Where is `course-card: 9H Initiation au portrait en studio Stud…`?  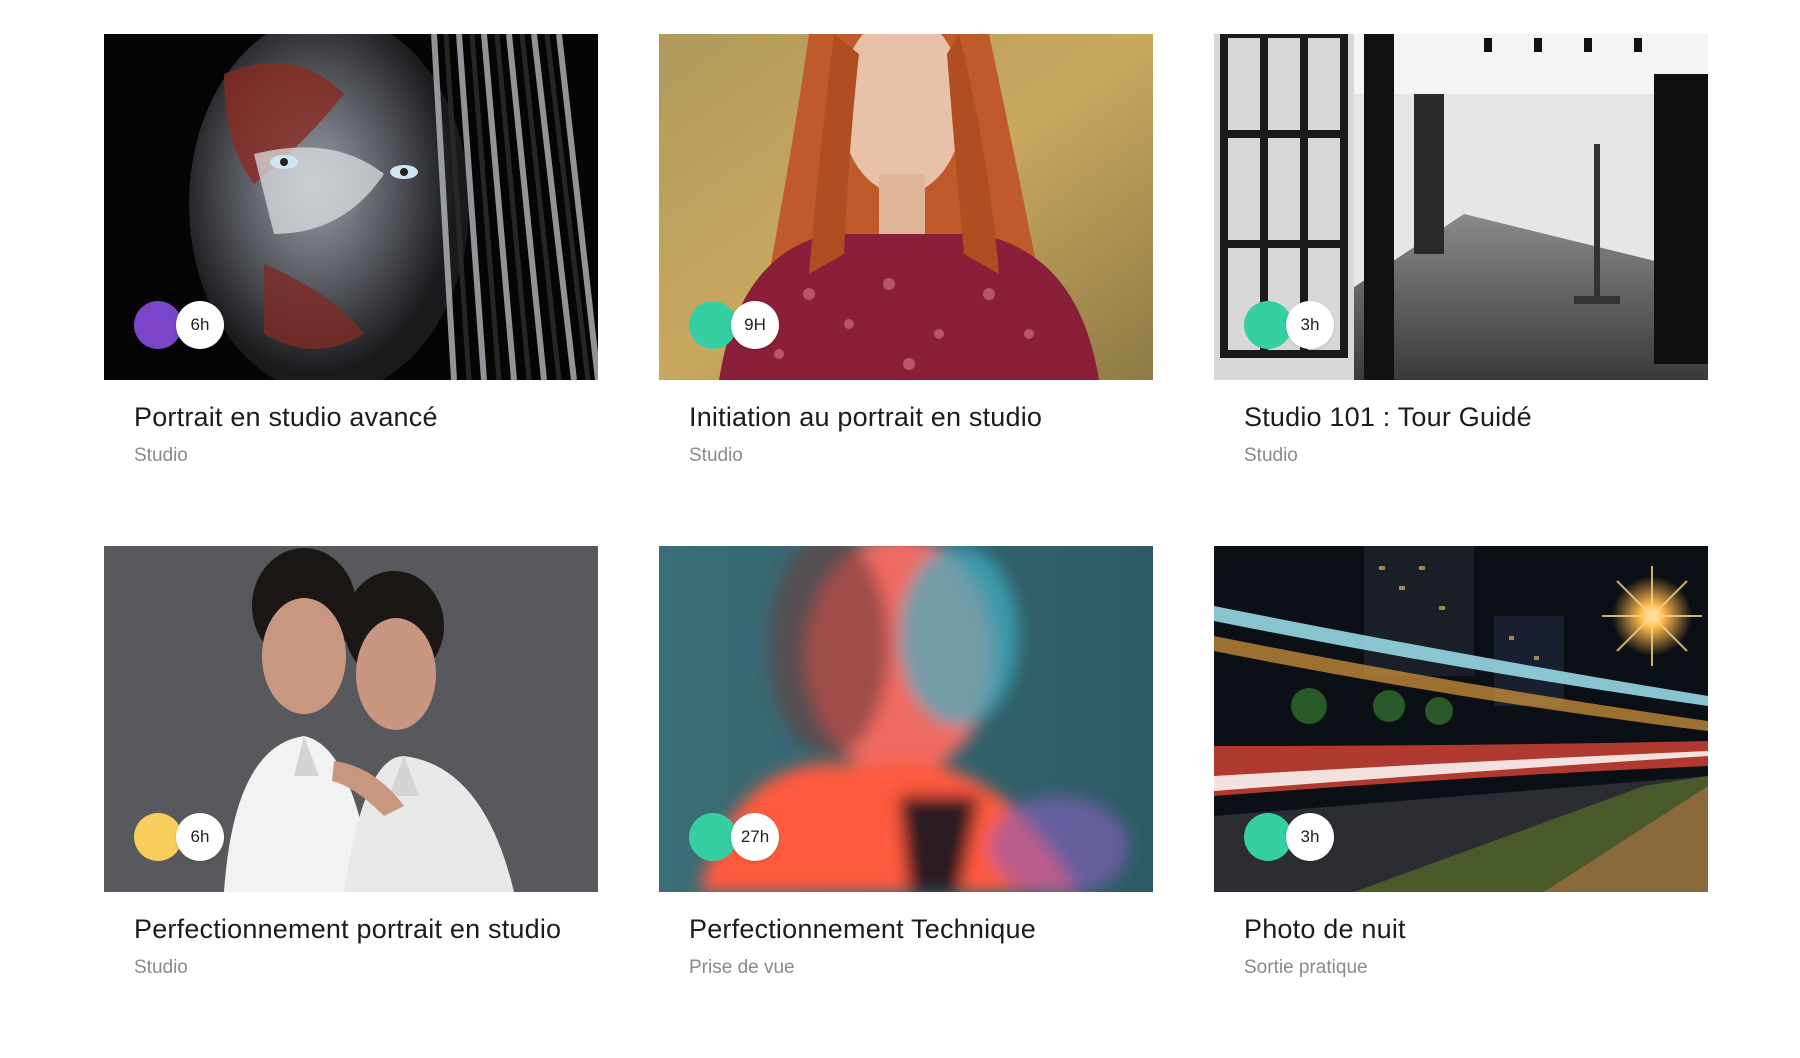
course-card: 9H Initiation au portrait en studio Stud… is located at coordinates (906, 290).